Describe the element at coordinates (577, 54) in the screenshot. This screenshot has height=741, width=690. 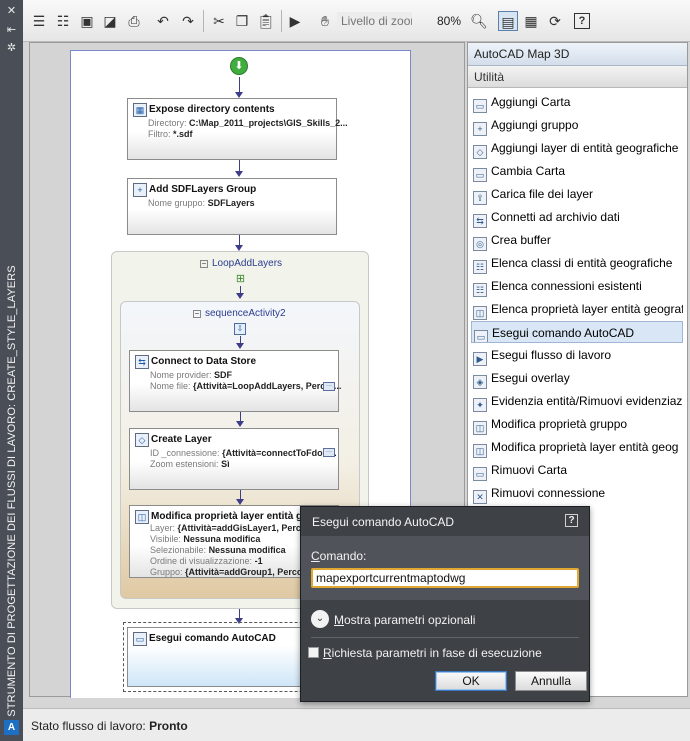
I see `panel-header: AutoCAD Map 3D` at that location.